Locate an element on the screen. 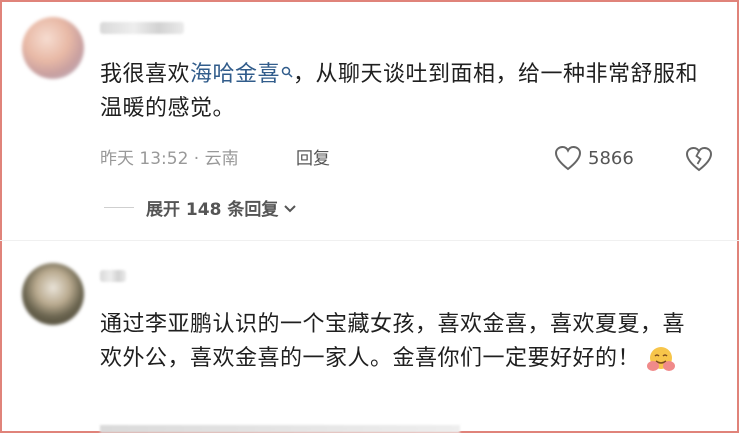 Image resolution: width=739 pixels, height=433 pixels. broken-heart-icon is located at coordinates (699, 159).